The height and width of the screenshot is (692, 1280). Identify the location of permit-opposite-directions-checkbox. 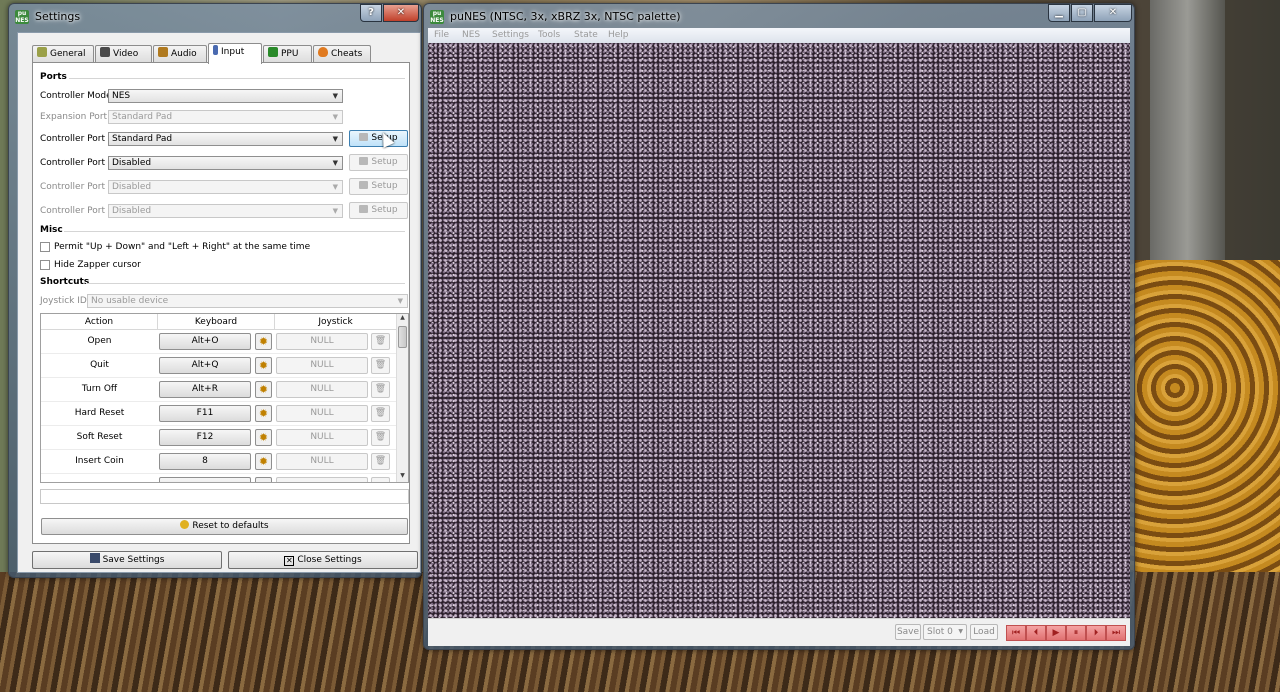
(45, 247).